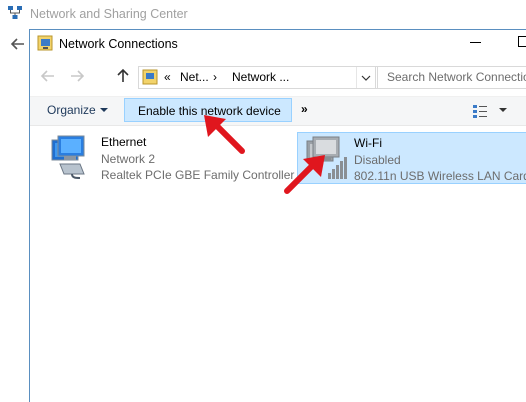  What do you see at coordinates (368, 143) in the screenshot?
I see `connection-name: Wi-Fi` at bounding box center [368, 143].